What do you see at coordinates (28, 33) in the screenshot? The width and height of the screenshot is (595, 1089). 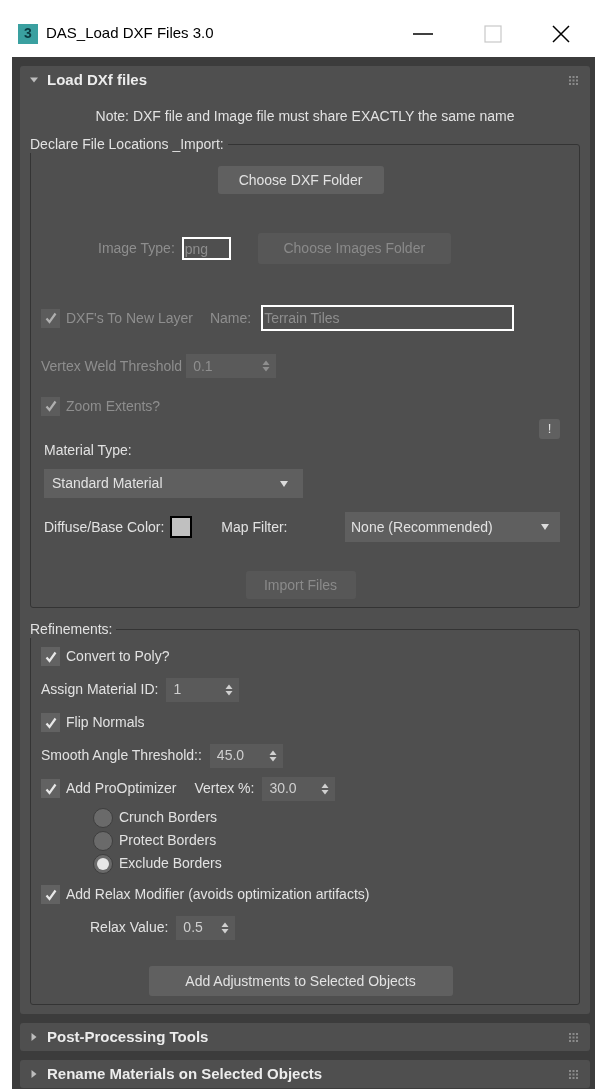 I see `app-icon: 3` at bounding box center [28, 33].